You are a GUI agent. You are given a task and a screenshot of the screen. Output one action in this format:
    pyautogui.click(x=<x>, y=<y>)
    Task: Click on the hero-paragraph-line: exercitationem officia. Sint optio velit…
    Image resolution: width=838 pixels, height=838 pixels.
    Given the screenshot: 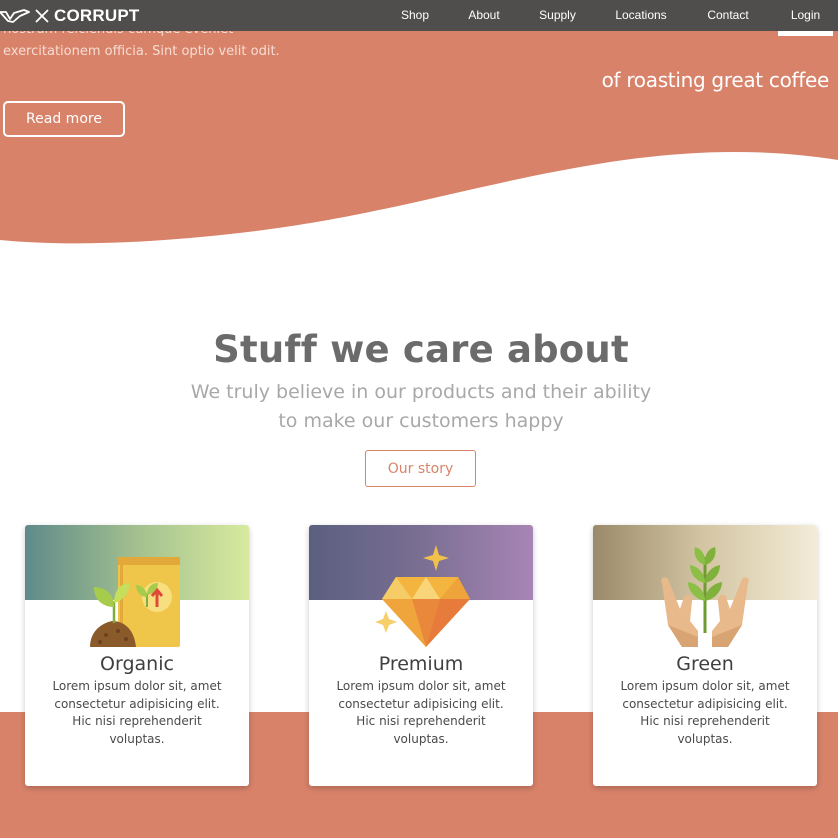 What is the action you would take?
    pyautogui.click(x=141, y=51)
    